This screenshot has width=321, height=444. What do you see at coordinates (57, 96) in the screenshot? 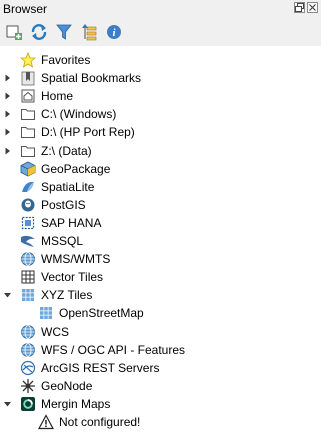
I see `tree-item-label: Home` at bounding box center [57, 96].